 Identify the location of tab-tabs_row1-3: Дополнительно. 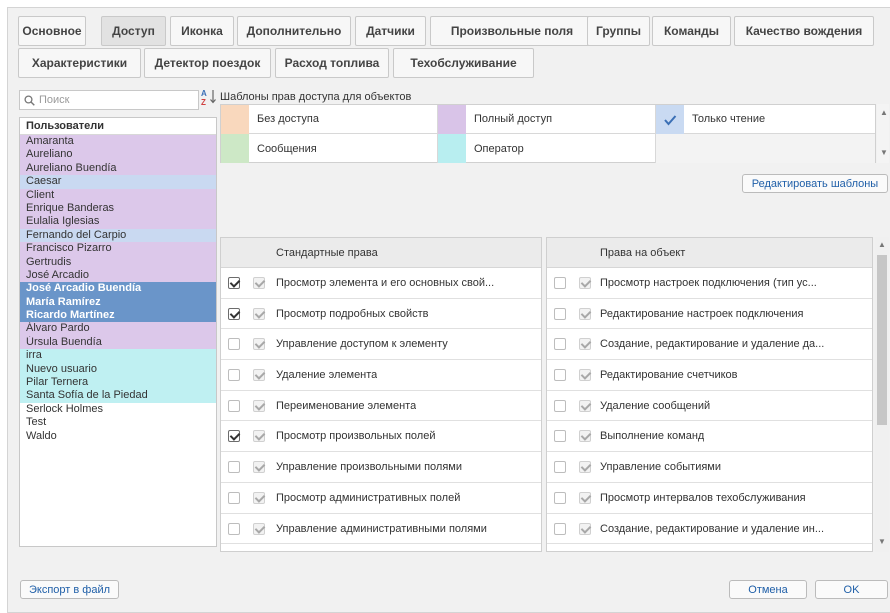
(294, 31).